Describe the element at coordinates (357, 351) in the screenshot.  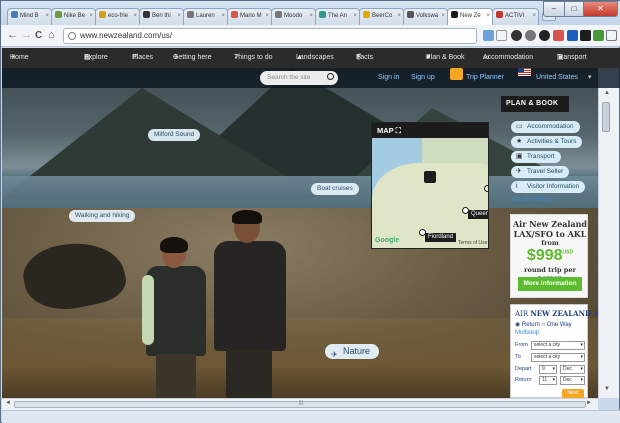
I see `nature-label: Nature` at that location.